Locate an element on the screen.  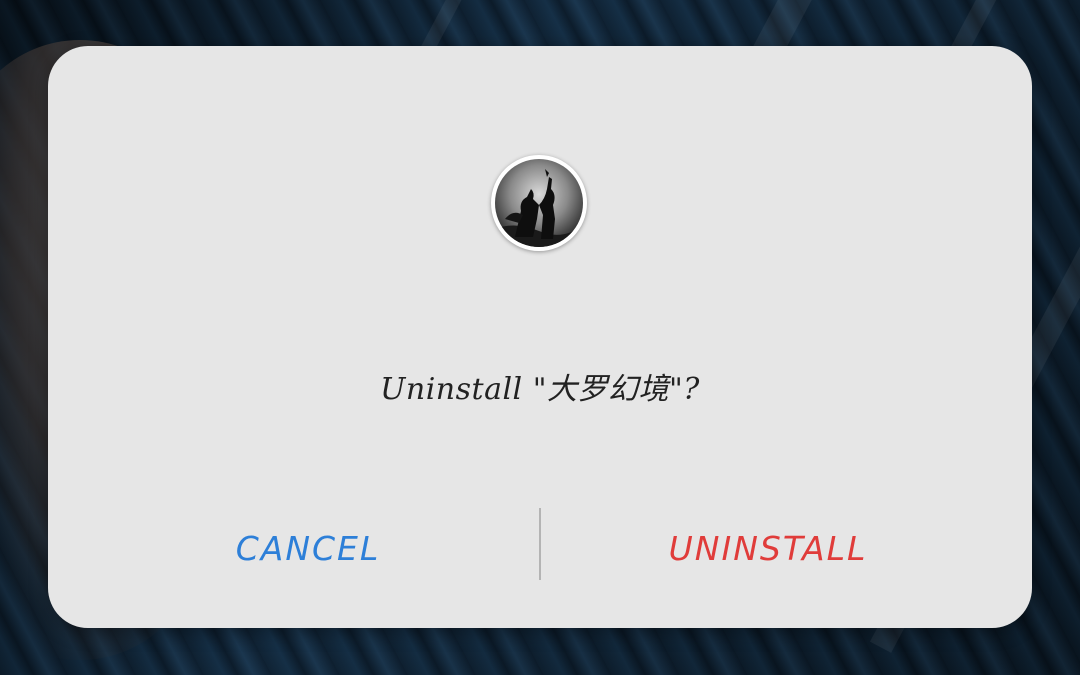
app-silhouette-icon is located at coordinates (539, 203).